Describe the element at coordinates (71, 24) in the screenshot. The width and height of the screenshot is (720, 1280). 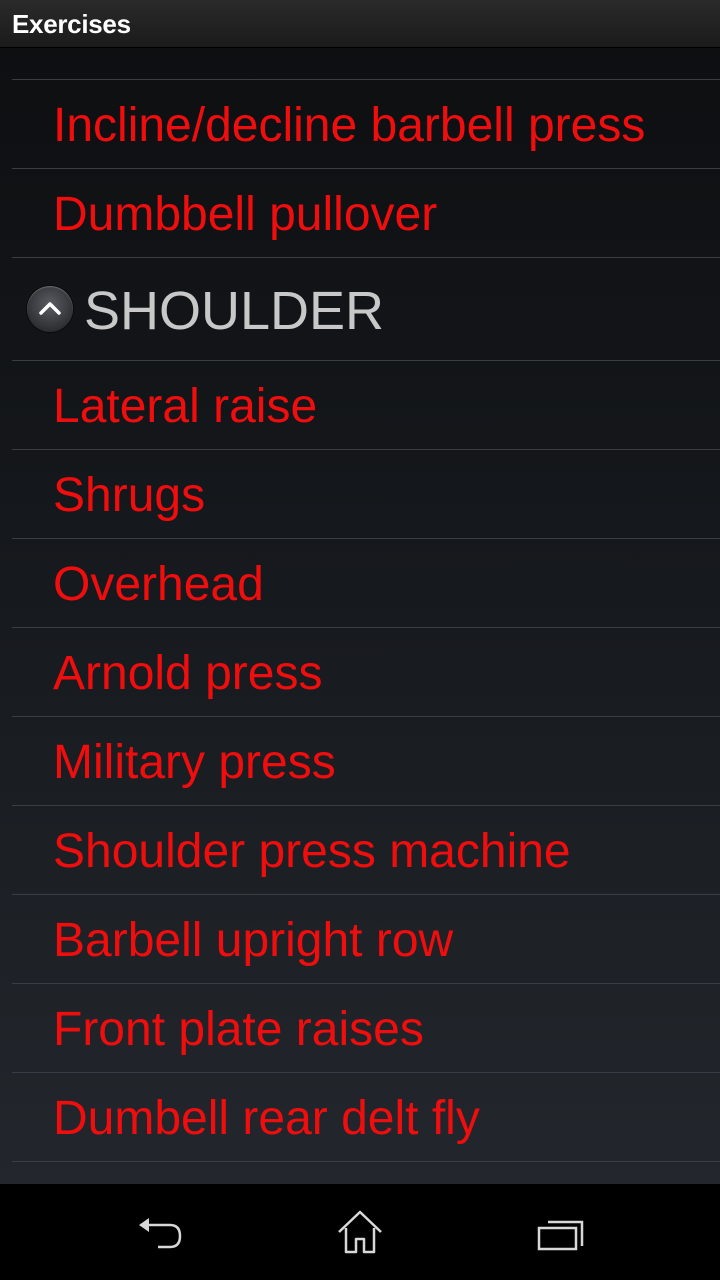
I see `page-title: Exercises` at that location.